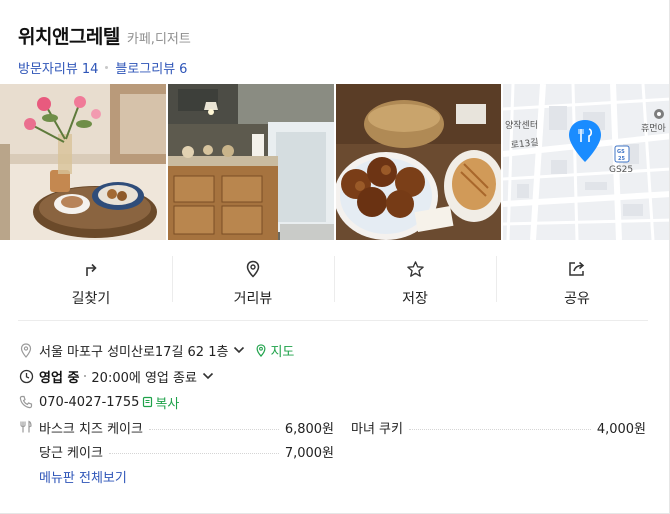  What do you see at coordinates (91, 269) in the screenshot?
I see `directions-icon` at bounding box center [91, 269].